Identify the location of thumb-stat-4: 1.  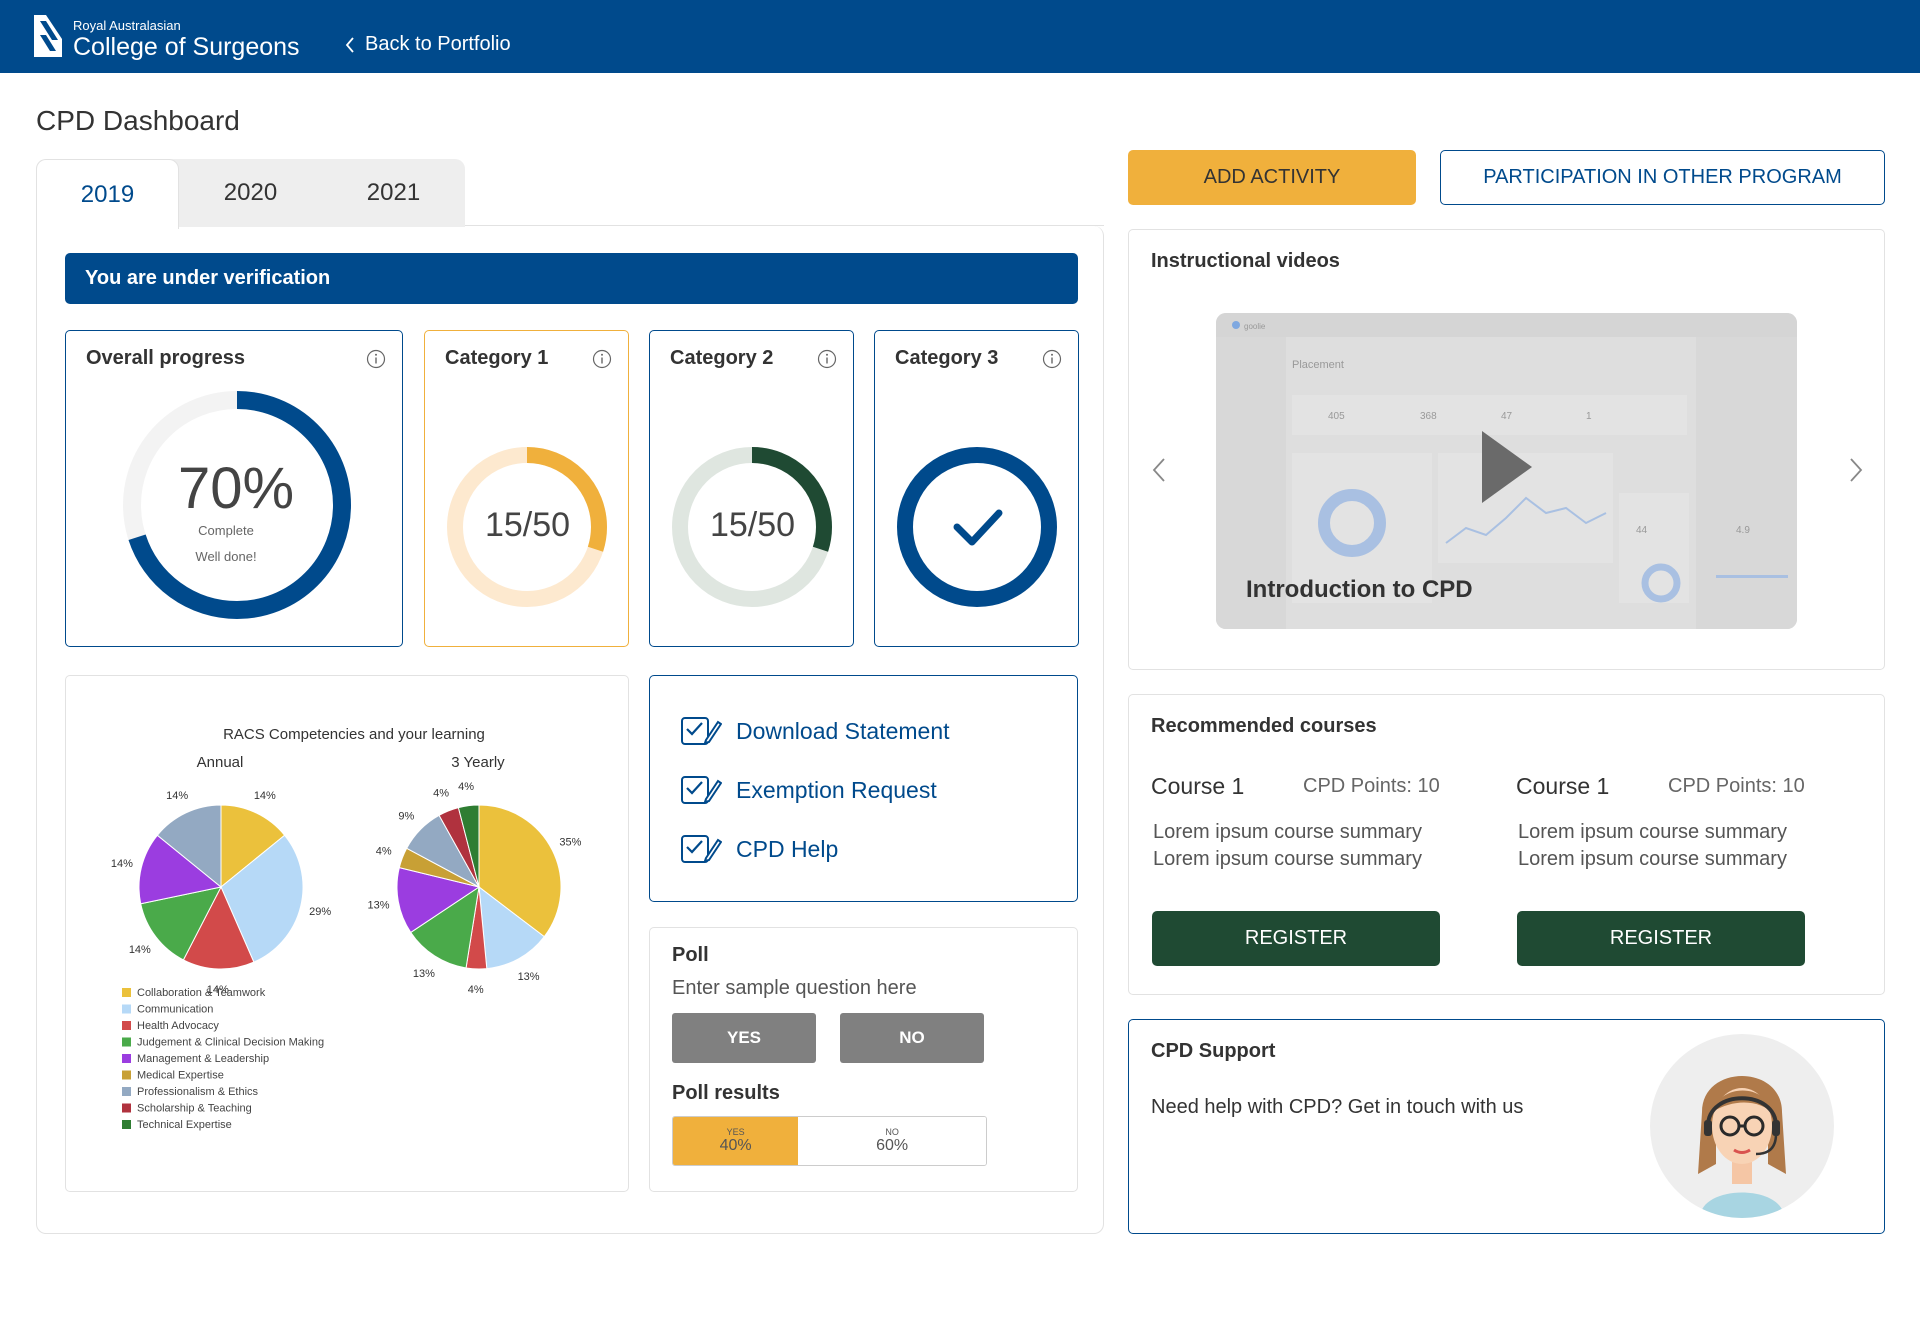
(1589, 416).